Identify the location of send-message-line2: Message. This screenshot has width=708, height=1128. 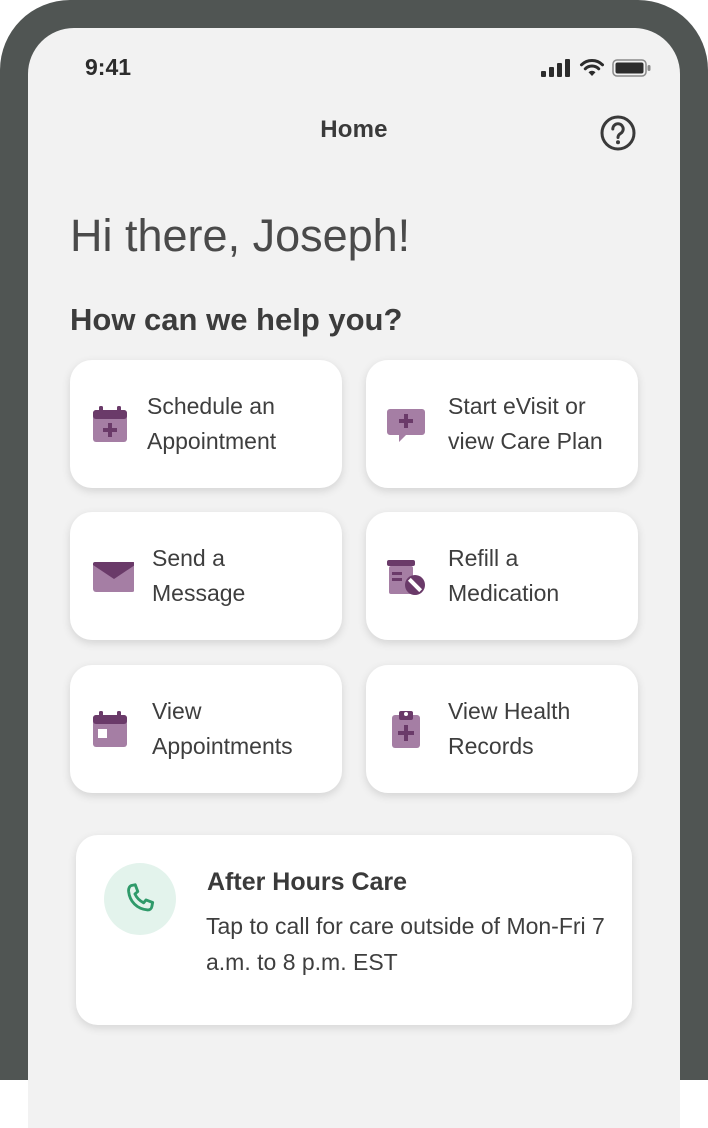
(199, 593).